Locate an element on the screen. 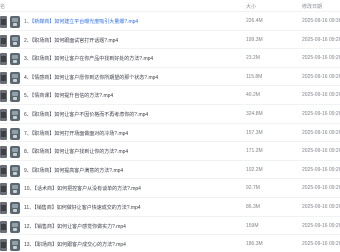 The image size is (340, 252). file-name-link: 8、【职场商】如何让客户找到让你的方法?.mp4 is located at coordinates (76, 151).